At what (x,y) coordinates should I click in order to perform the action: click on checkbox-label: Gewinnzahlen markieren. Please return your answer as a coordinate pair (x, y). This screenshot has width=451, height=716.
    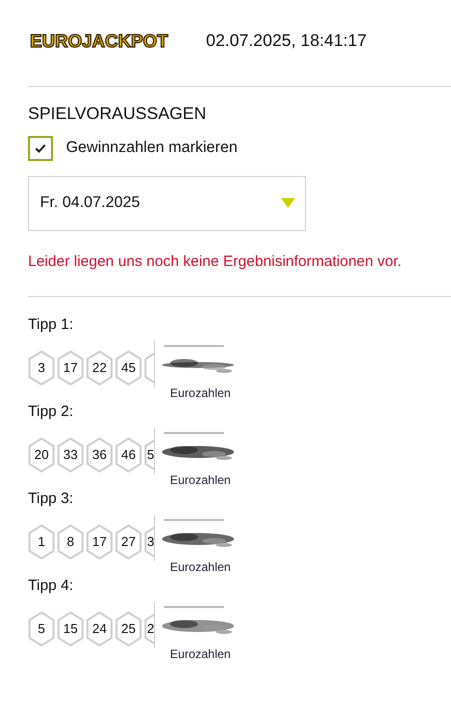
    Looking at the image, I should click on (152, 148).